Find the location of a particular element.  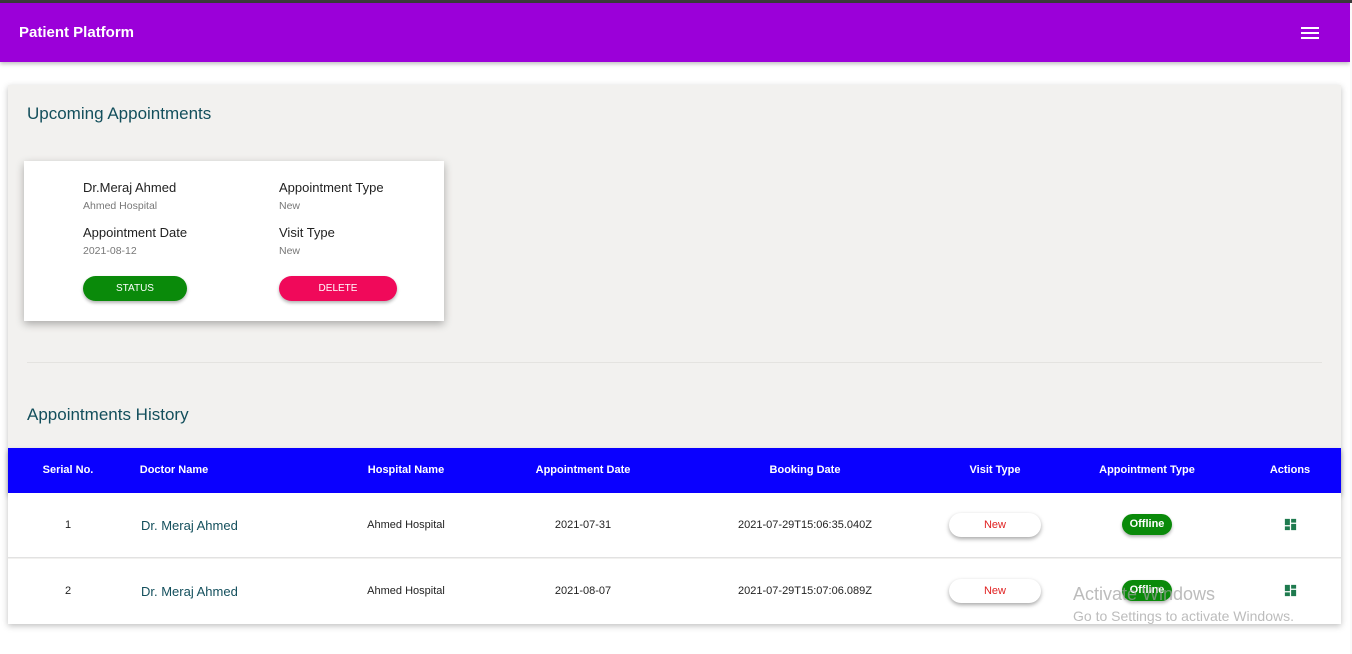

column-header-doctor: Doctor Name is located at coordinates (174, 470).